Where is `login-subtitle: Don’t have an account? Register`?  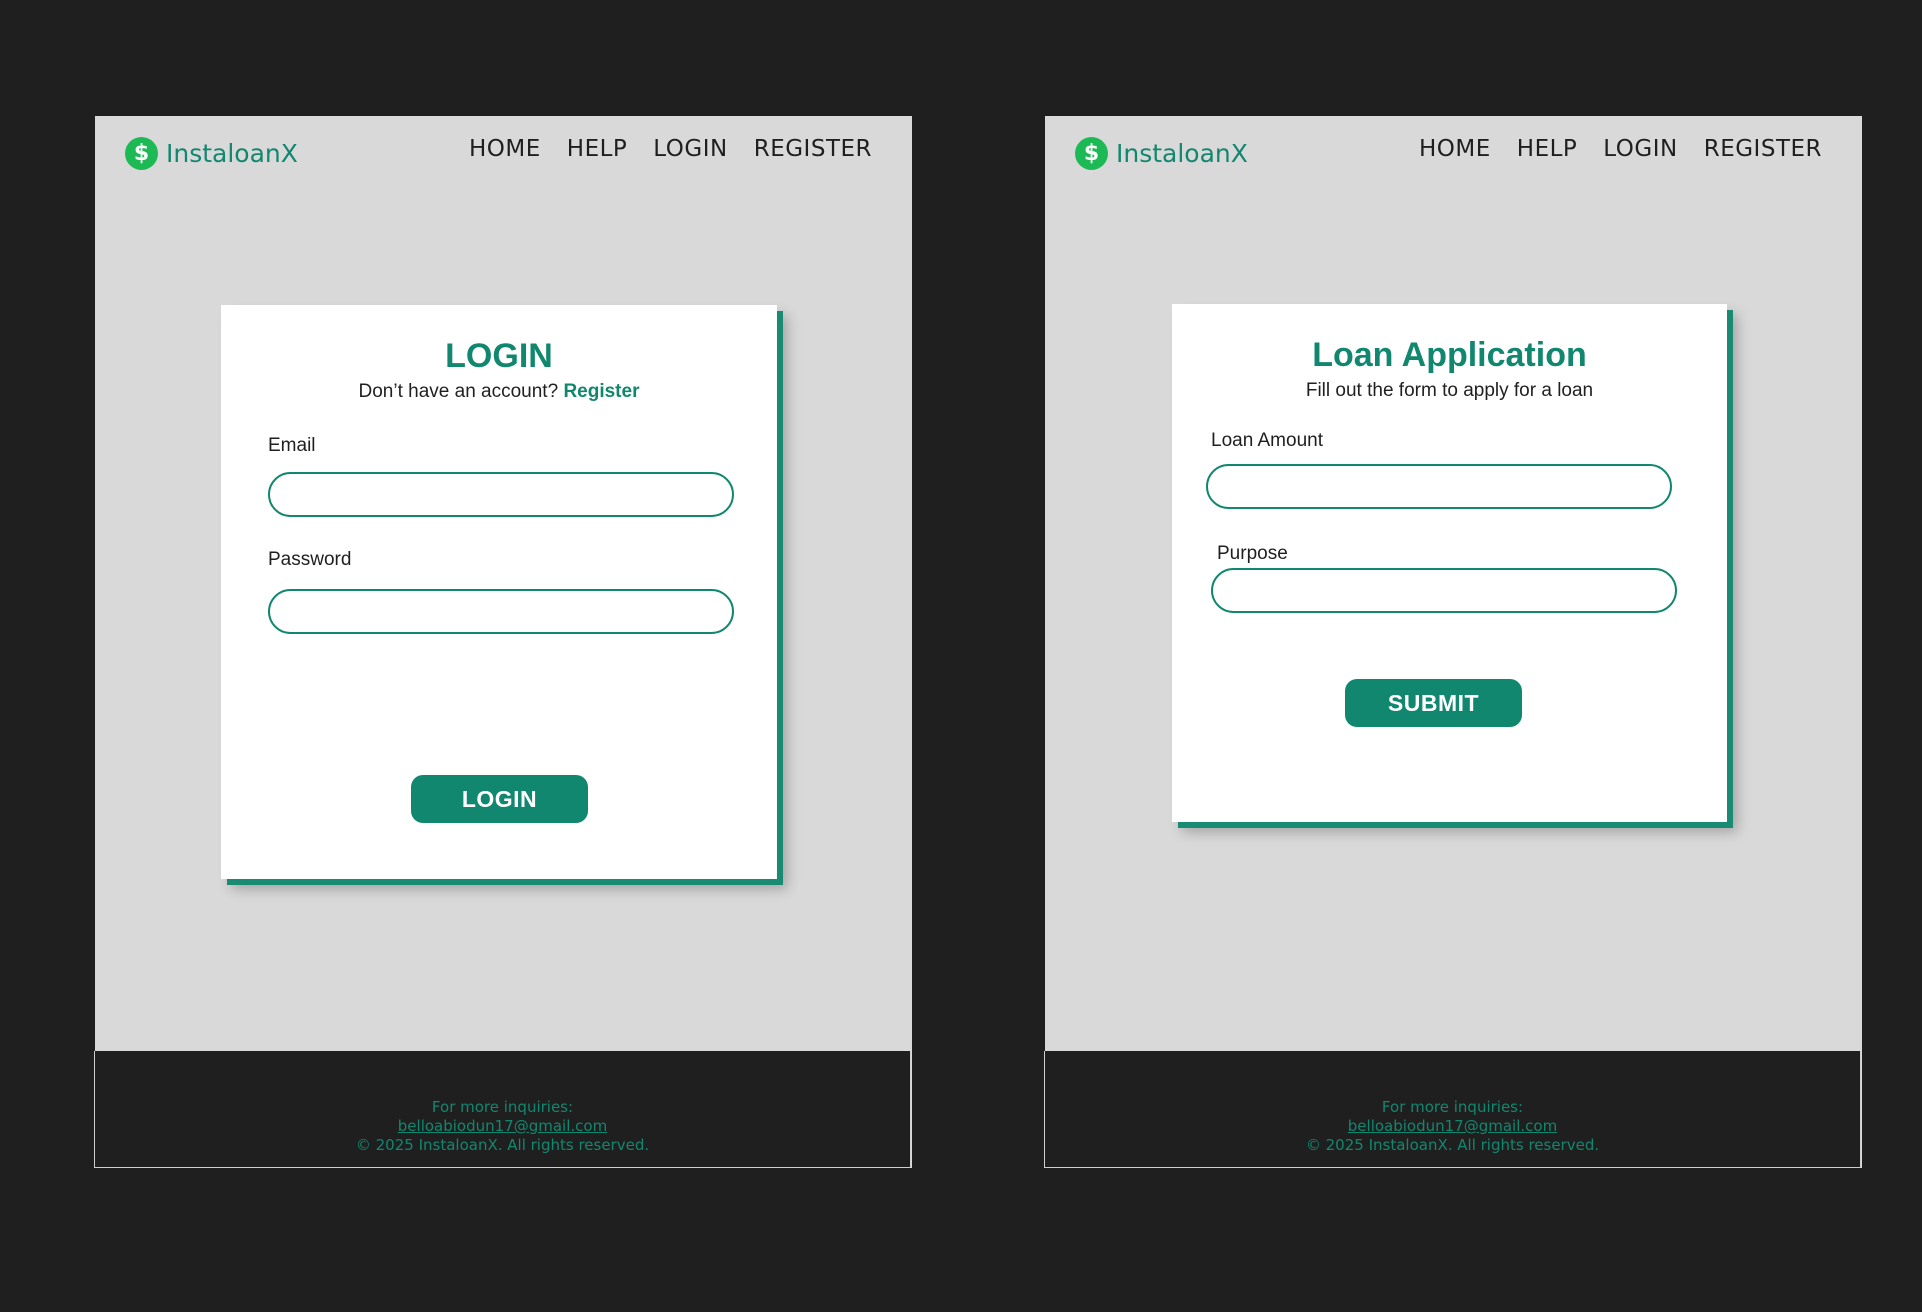
login-subtitle: Don’t have an account? Register is located at coordinates (499, 392).